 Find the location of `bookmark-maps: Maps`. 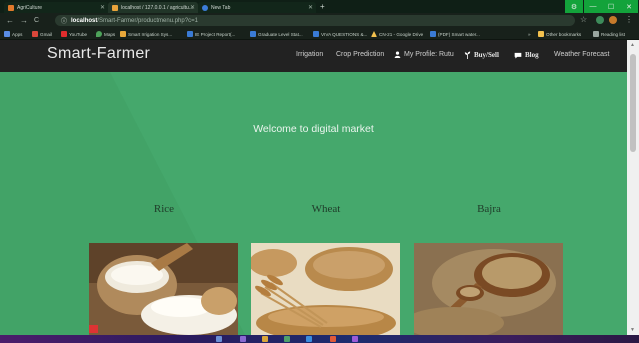

bookmark-maps: Maps is located at coordinates (105, 34).